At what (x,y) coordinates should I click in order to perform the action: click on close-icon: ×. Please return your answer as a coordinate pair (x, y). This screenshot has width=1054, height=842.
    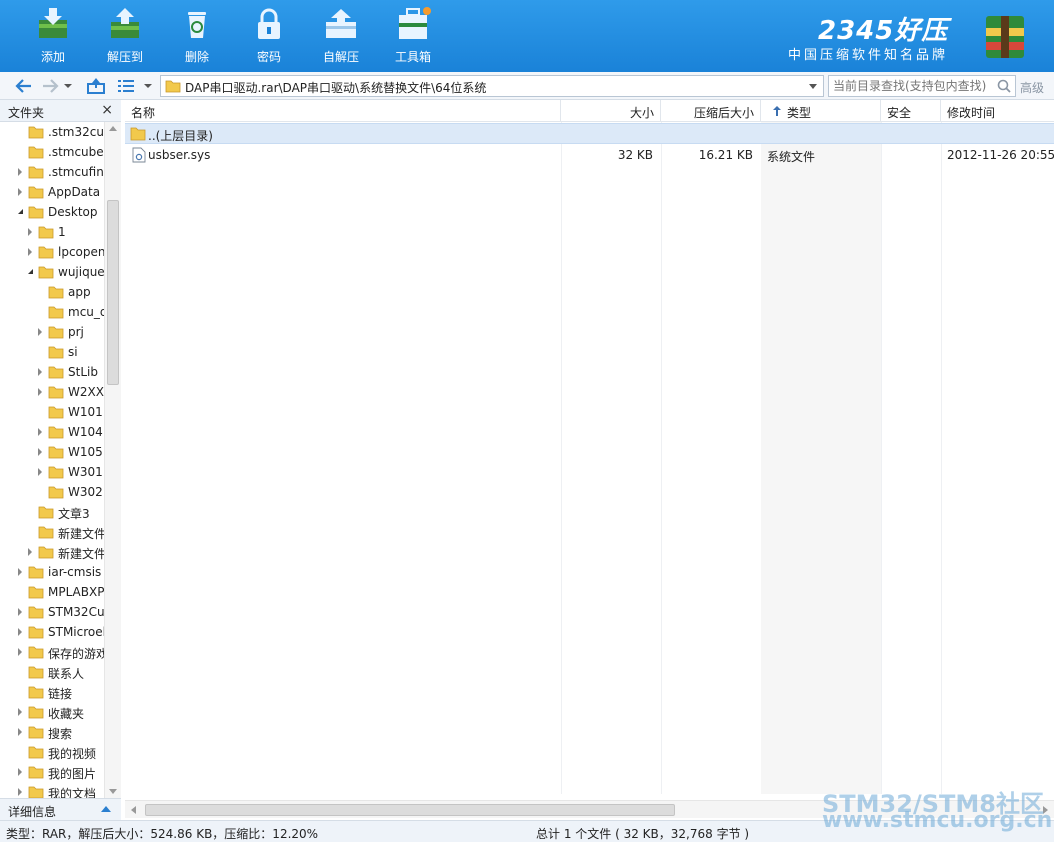
    Looking at the image, I should click on (107, 110).